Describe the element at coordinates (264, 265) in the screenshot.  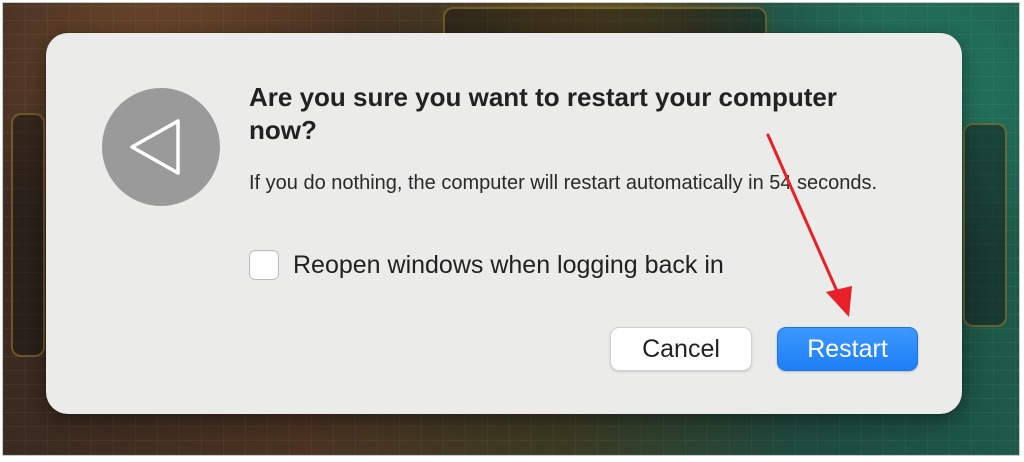
I see `reopen-windows-checkbox` at that location.